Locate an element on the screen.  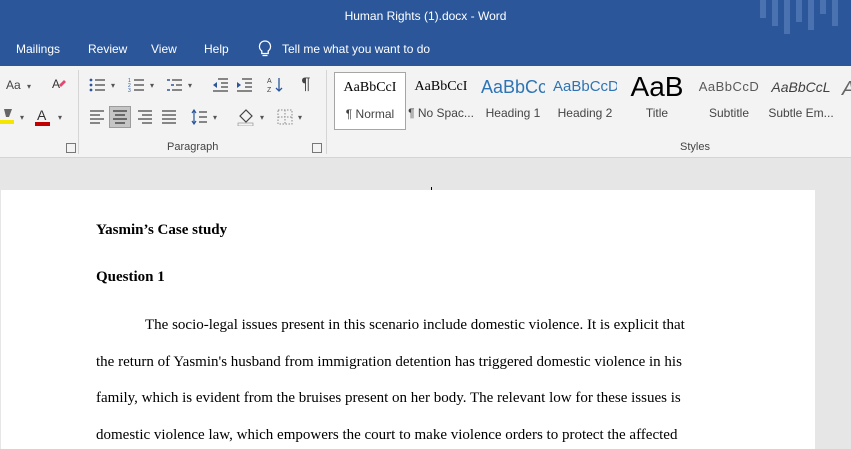
document-subheading: Question 1 is located at coordinates (130, 277).